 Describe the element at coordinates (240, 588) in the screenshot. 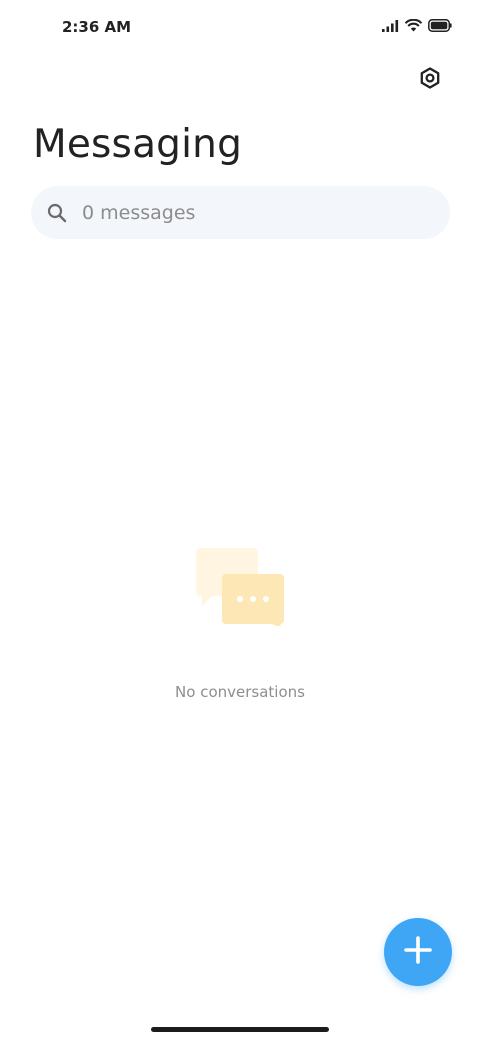

I see `chat-bubbles-icon` at that location.